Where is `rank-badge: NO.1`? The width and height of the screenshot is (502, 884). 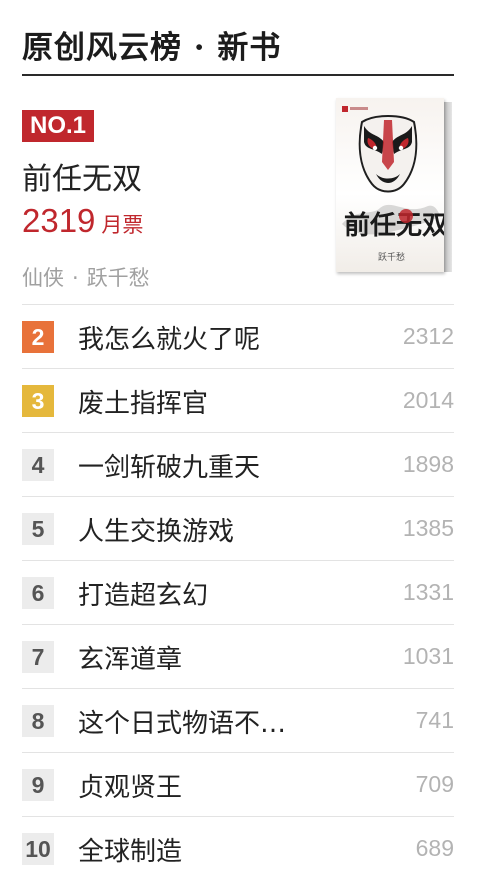
rank-badge: NO.1 is located at coordinates (58, 126).